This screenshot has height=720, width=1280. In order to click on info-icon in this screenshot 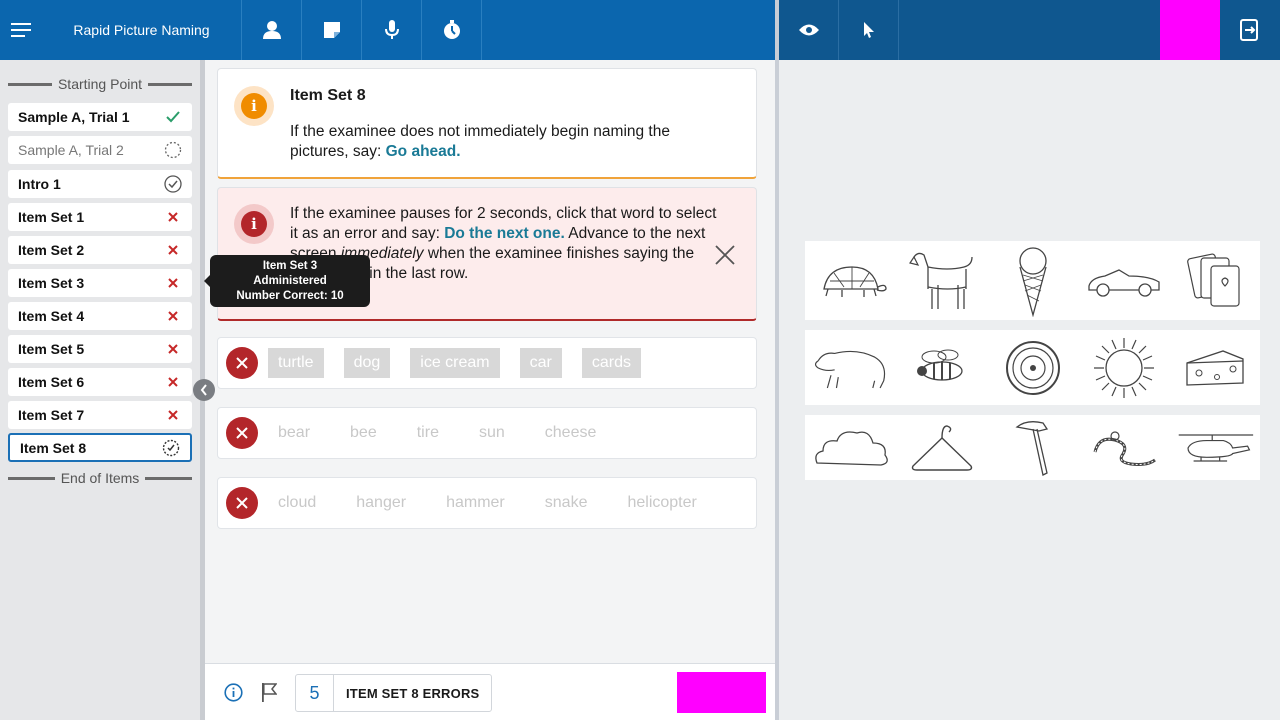, I will do `click(233, 692)`.